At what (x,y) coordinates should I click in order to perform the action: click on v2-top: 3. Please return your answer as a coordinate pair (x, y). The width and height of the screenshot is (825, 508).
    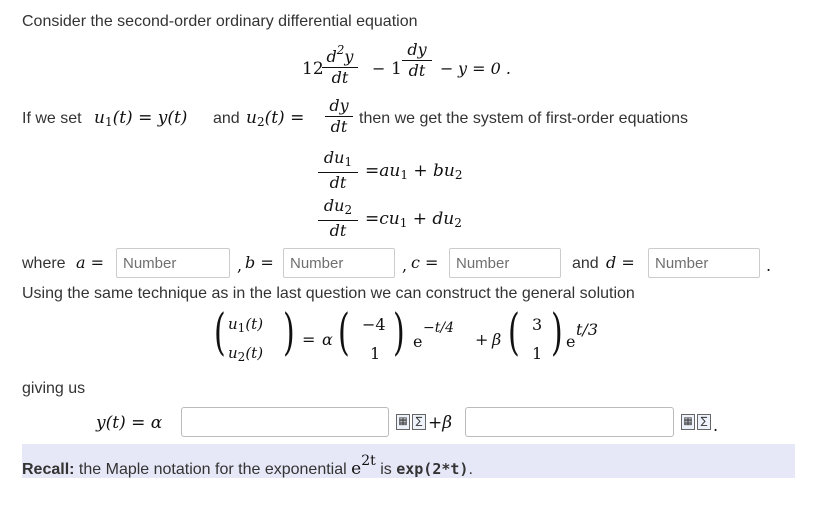
    Looking at the image, I should click on (537, 324).